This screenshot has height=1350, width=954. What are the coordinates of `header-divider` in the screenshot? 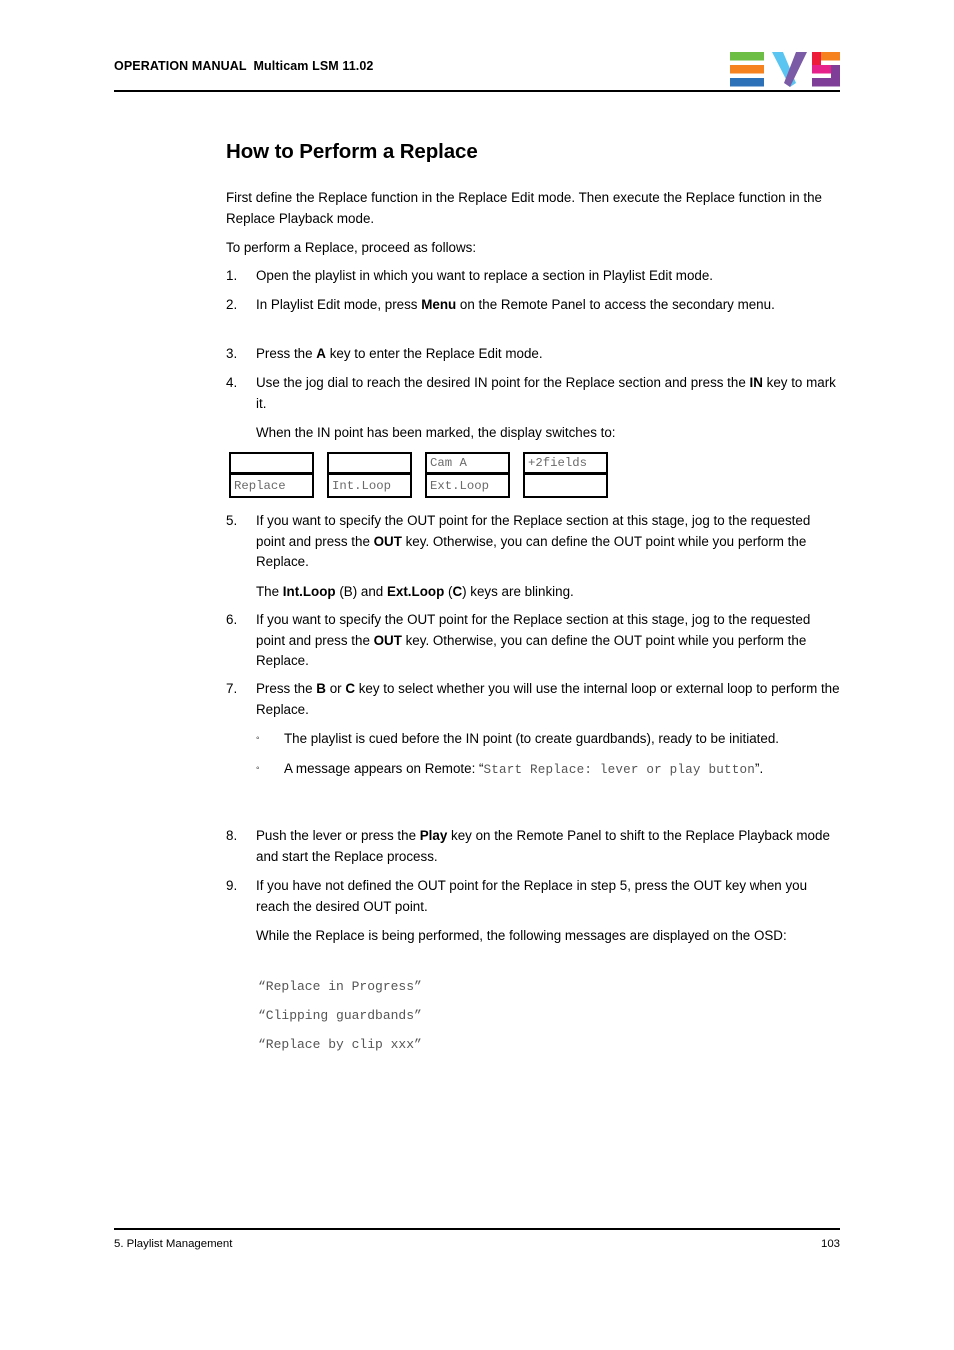 It's located at (477, 91).